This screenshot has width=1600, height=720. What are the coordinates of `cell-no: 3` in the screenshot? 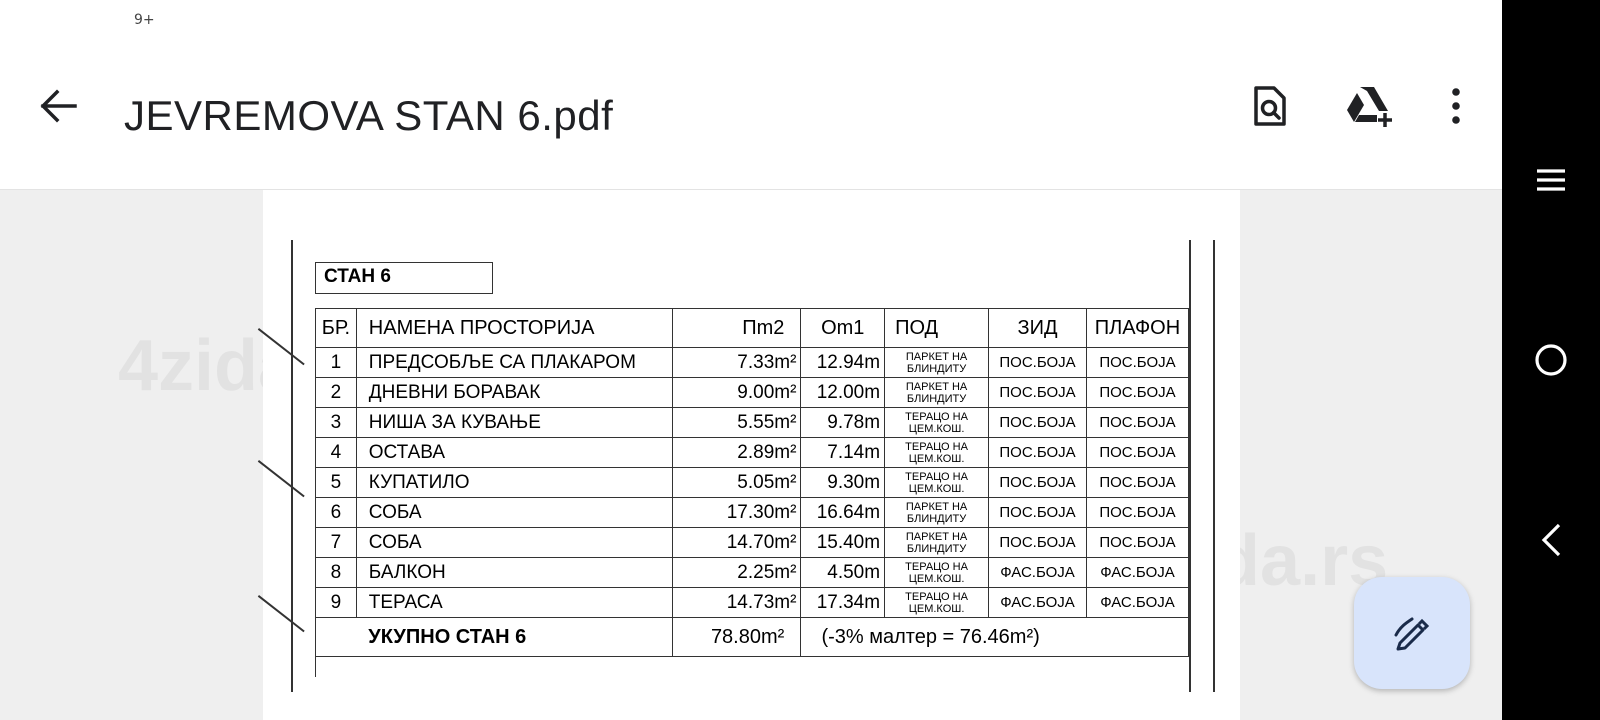 It's located at (336, 422).